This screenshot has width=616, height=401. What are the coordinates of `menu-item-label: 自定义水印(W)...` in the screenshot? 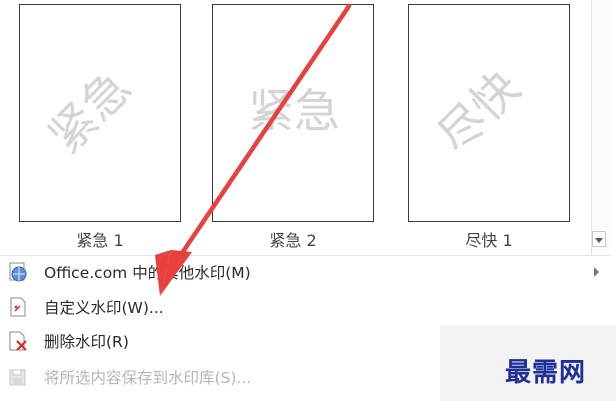 It's located at (104, 308).